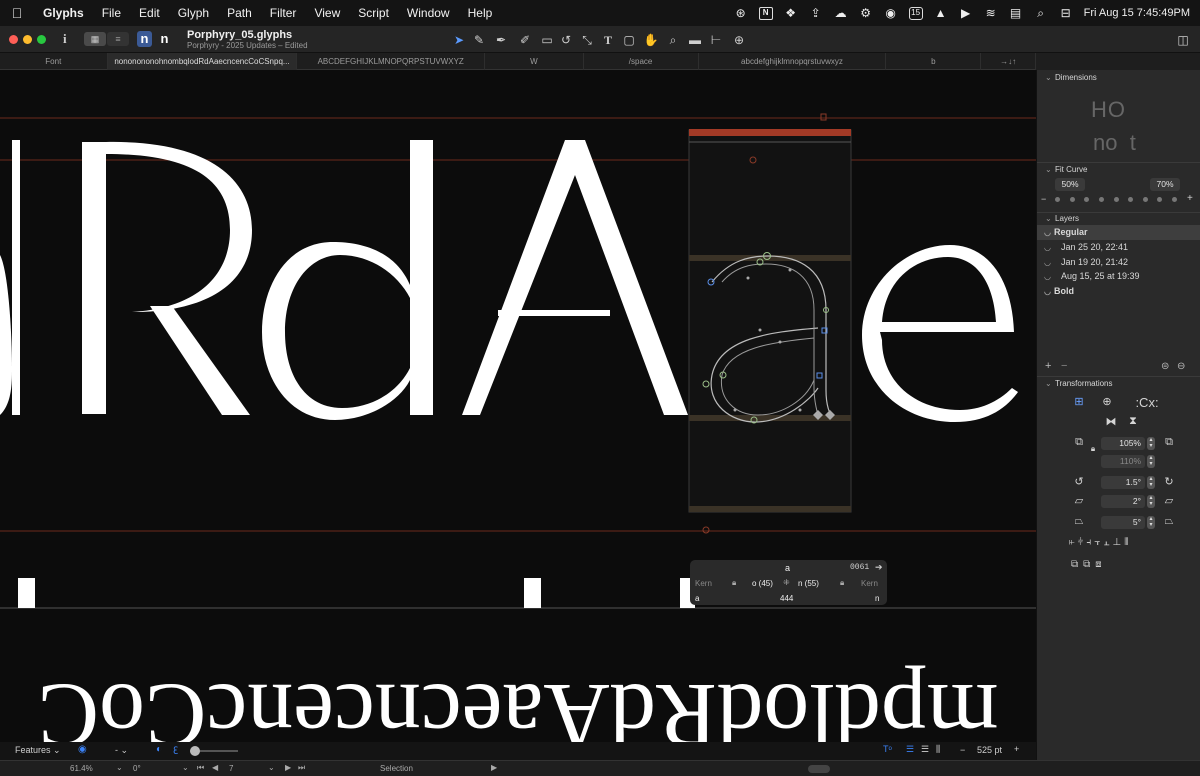 This screenshot has width=1200, height=776. I want to click on scale-y-field: 110%, so click(1123, 461).